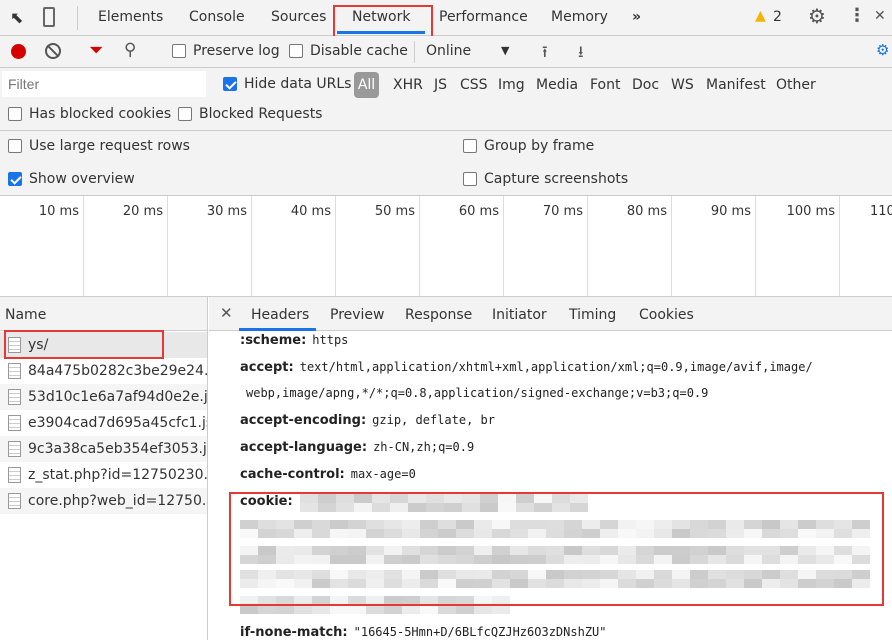 The height and width of the screenshot is (640, 892). I want to click on device-toolbar-icon, so click(49, 17).